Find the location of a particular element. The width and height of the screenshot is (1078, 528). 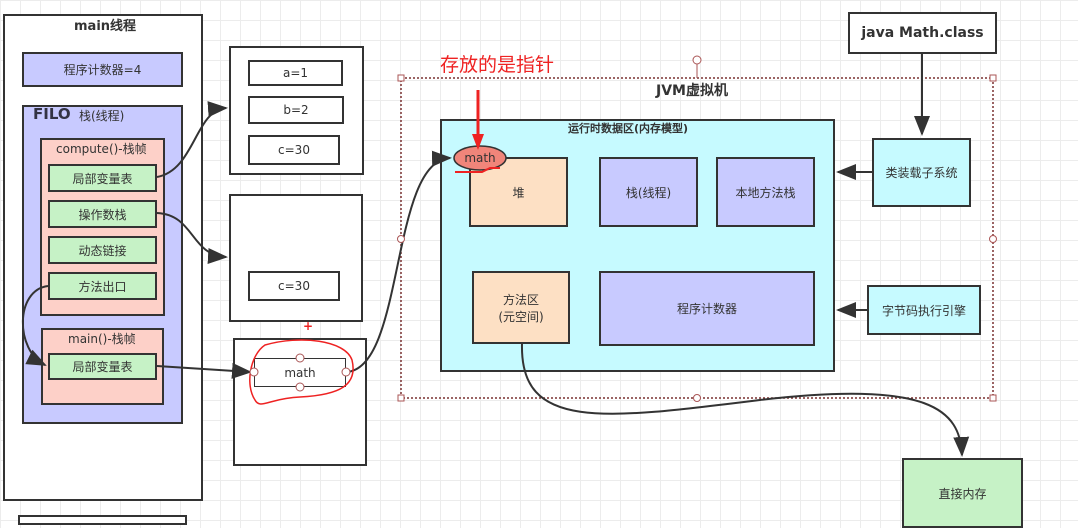

arrow-direct is located at coordinates (745, 400).